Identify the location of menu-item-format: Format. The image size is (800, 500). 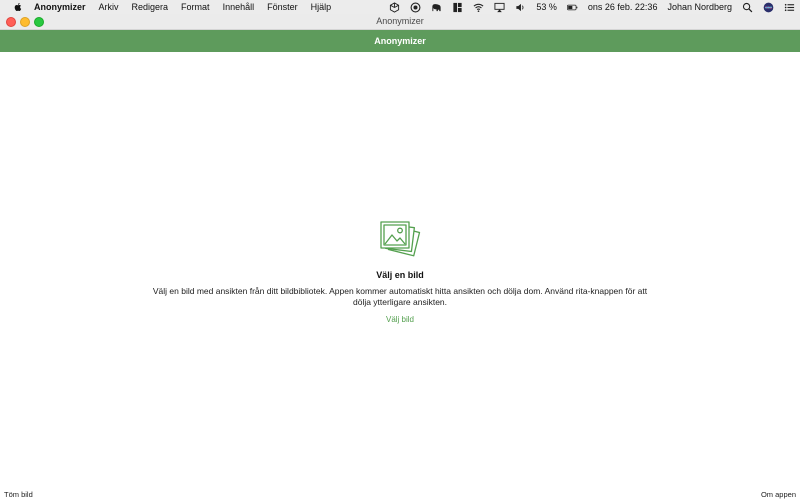
(195, 7).